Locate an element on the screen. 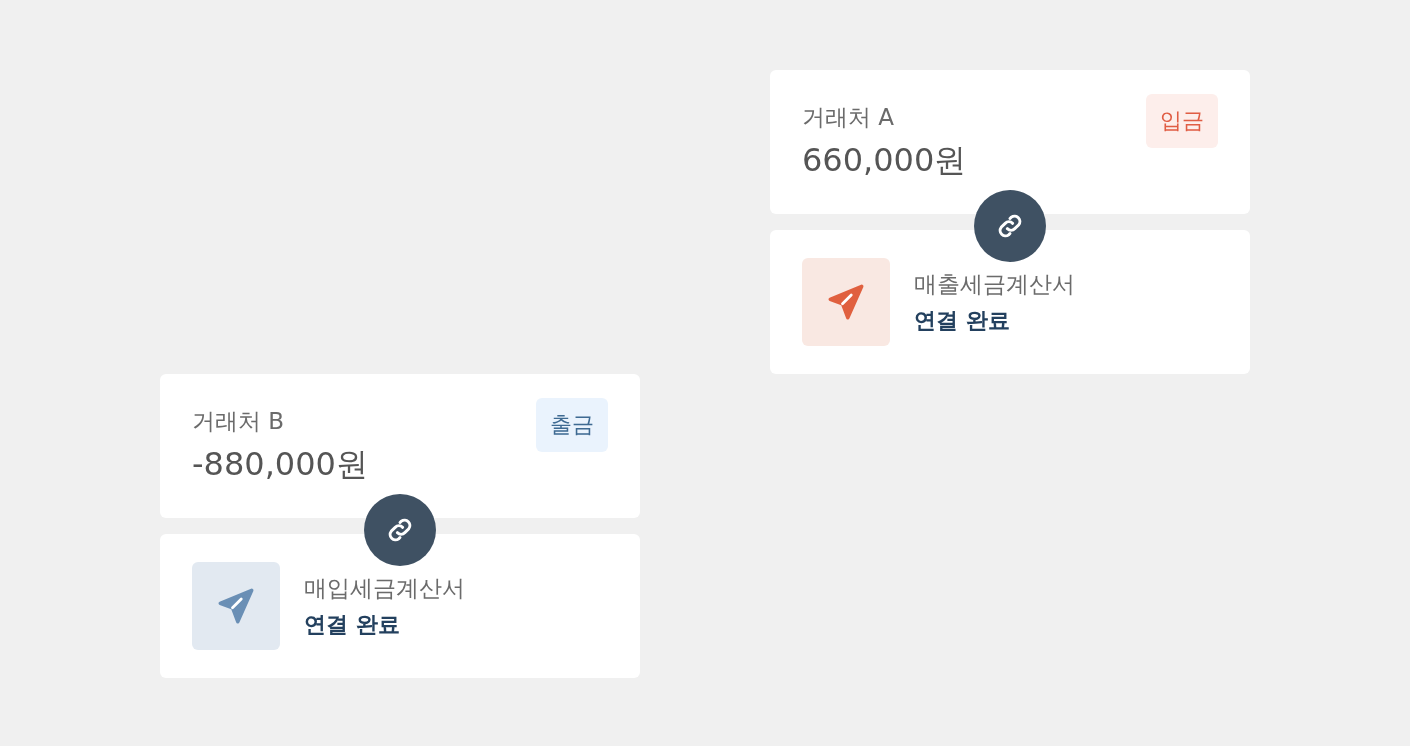  party-name: 거래처 A is located at coordinates (849, 117).